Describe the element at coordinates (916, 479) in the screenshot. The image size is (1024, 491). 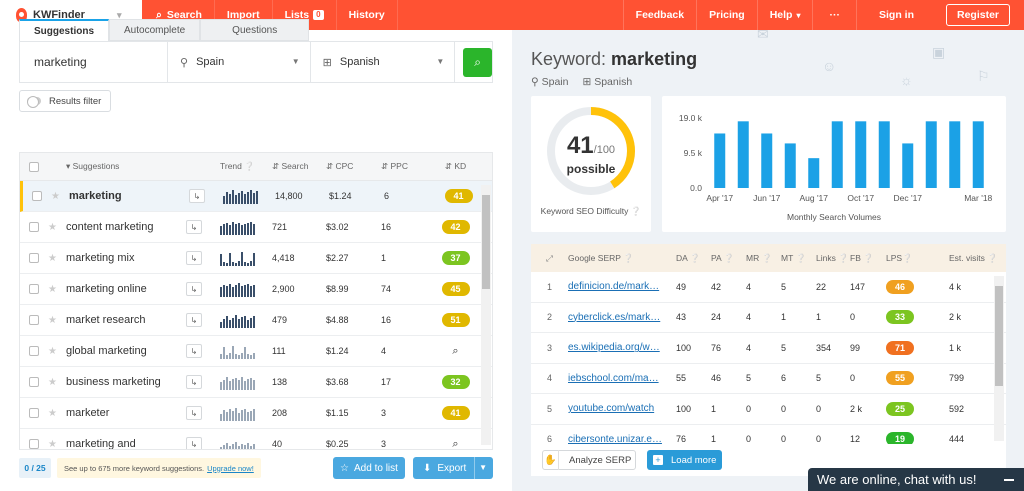
I see `live-chat-widget: We are online, chat with us!` at that location.